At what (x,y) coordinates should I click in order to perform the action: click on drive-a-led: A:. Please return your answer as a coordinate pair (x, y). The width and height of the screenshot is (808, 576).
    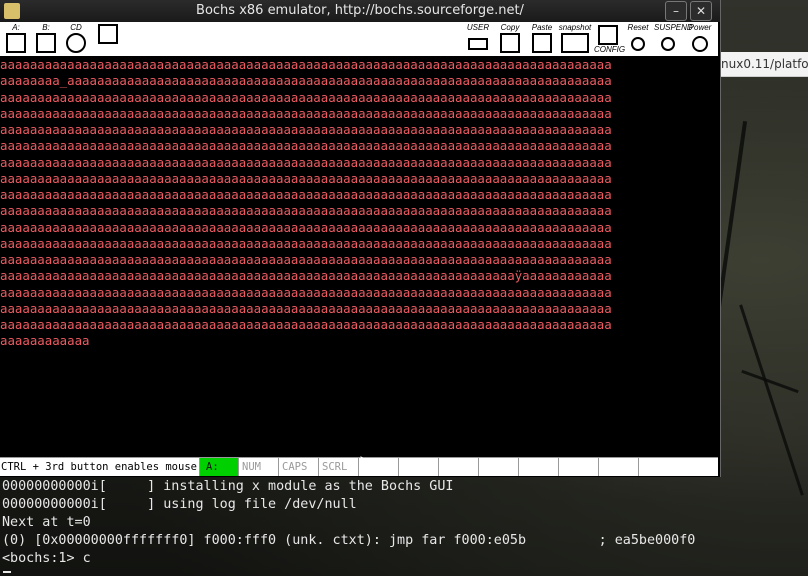
    Looking at the image, I should click on (219, 467).